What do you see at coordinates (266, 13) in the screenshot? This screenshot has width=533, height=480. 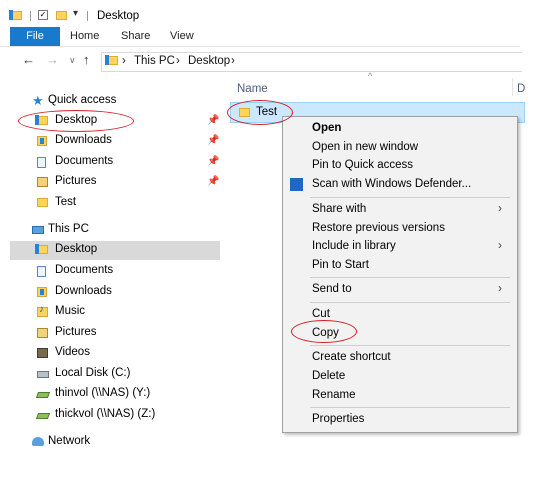 I see `title-bar: ✓ ▾ Desktop` at bounding box center [266, 13].